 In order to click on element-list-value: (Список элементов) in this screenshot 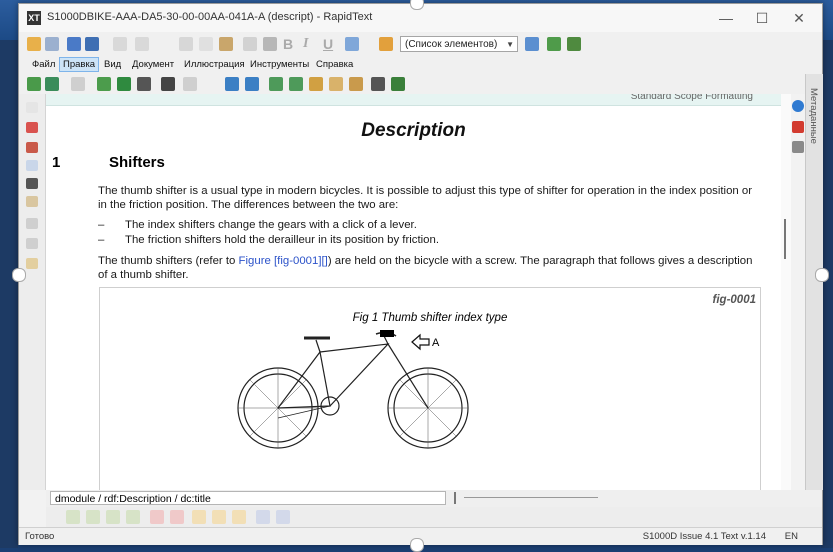, I will do `click(451, 44)`.